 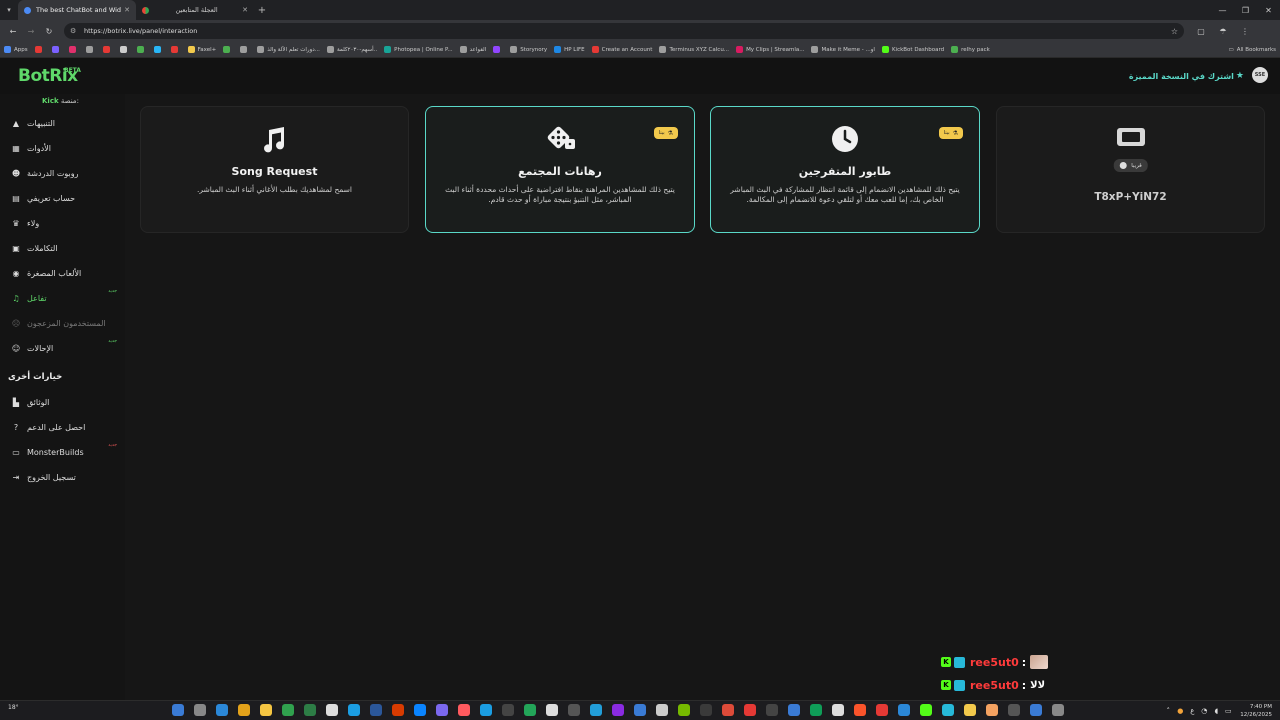 I want to click on bookmark-item: القواعد, so click(x=472, y=49).